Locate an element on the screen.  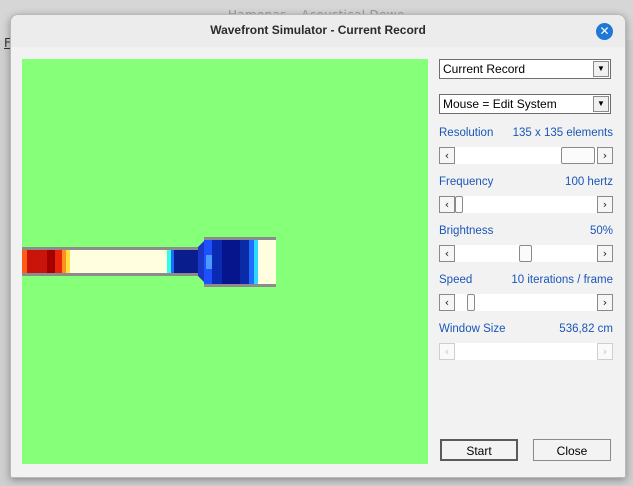
frequency-label: Frequency is located at coordinates (466, 182).